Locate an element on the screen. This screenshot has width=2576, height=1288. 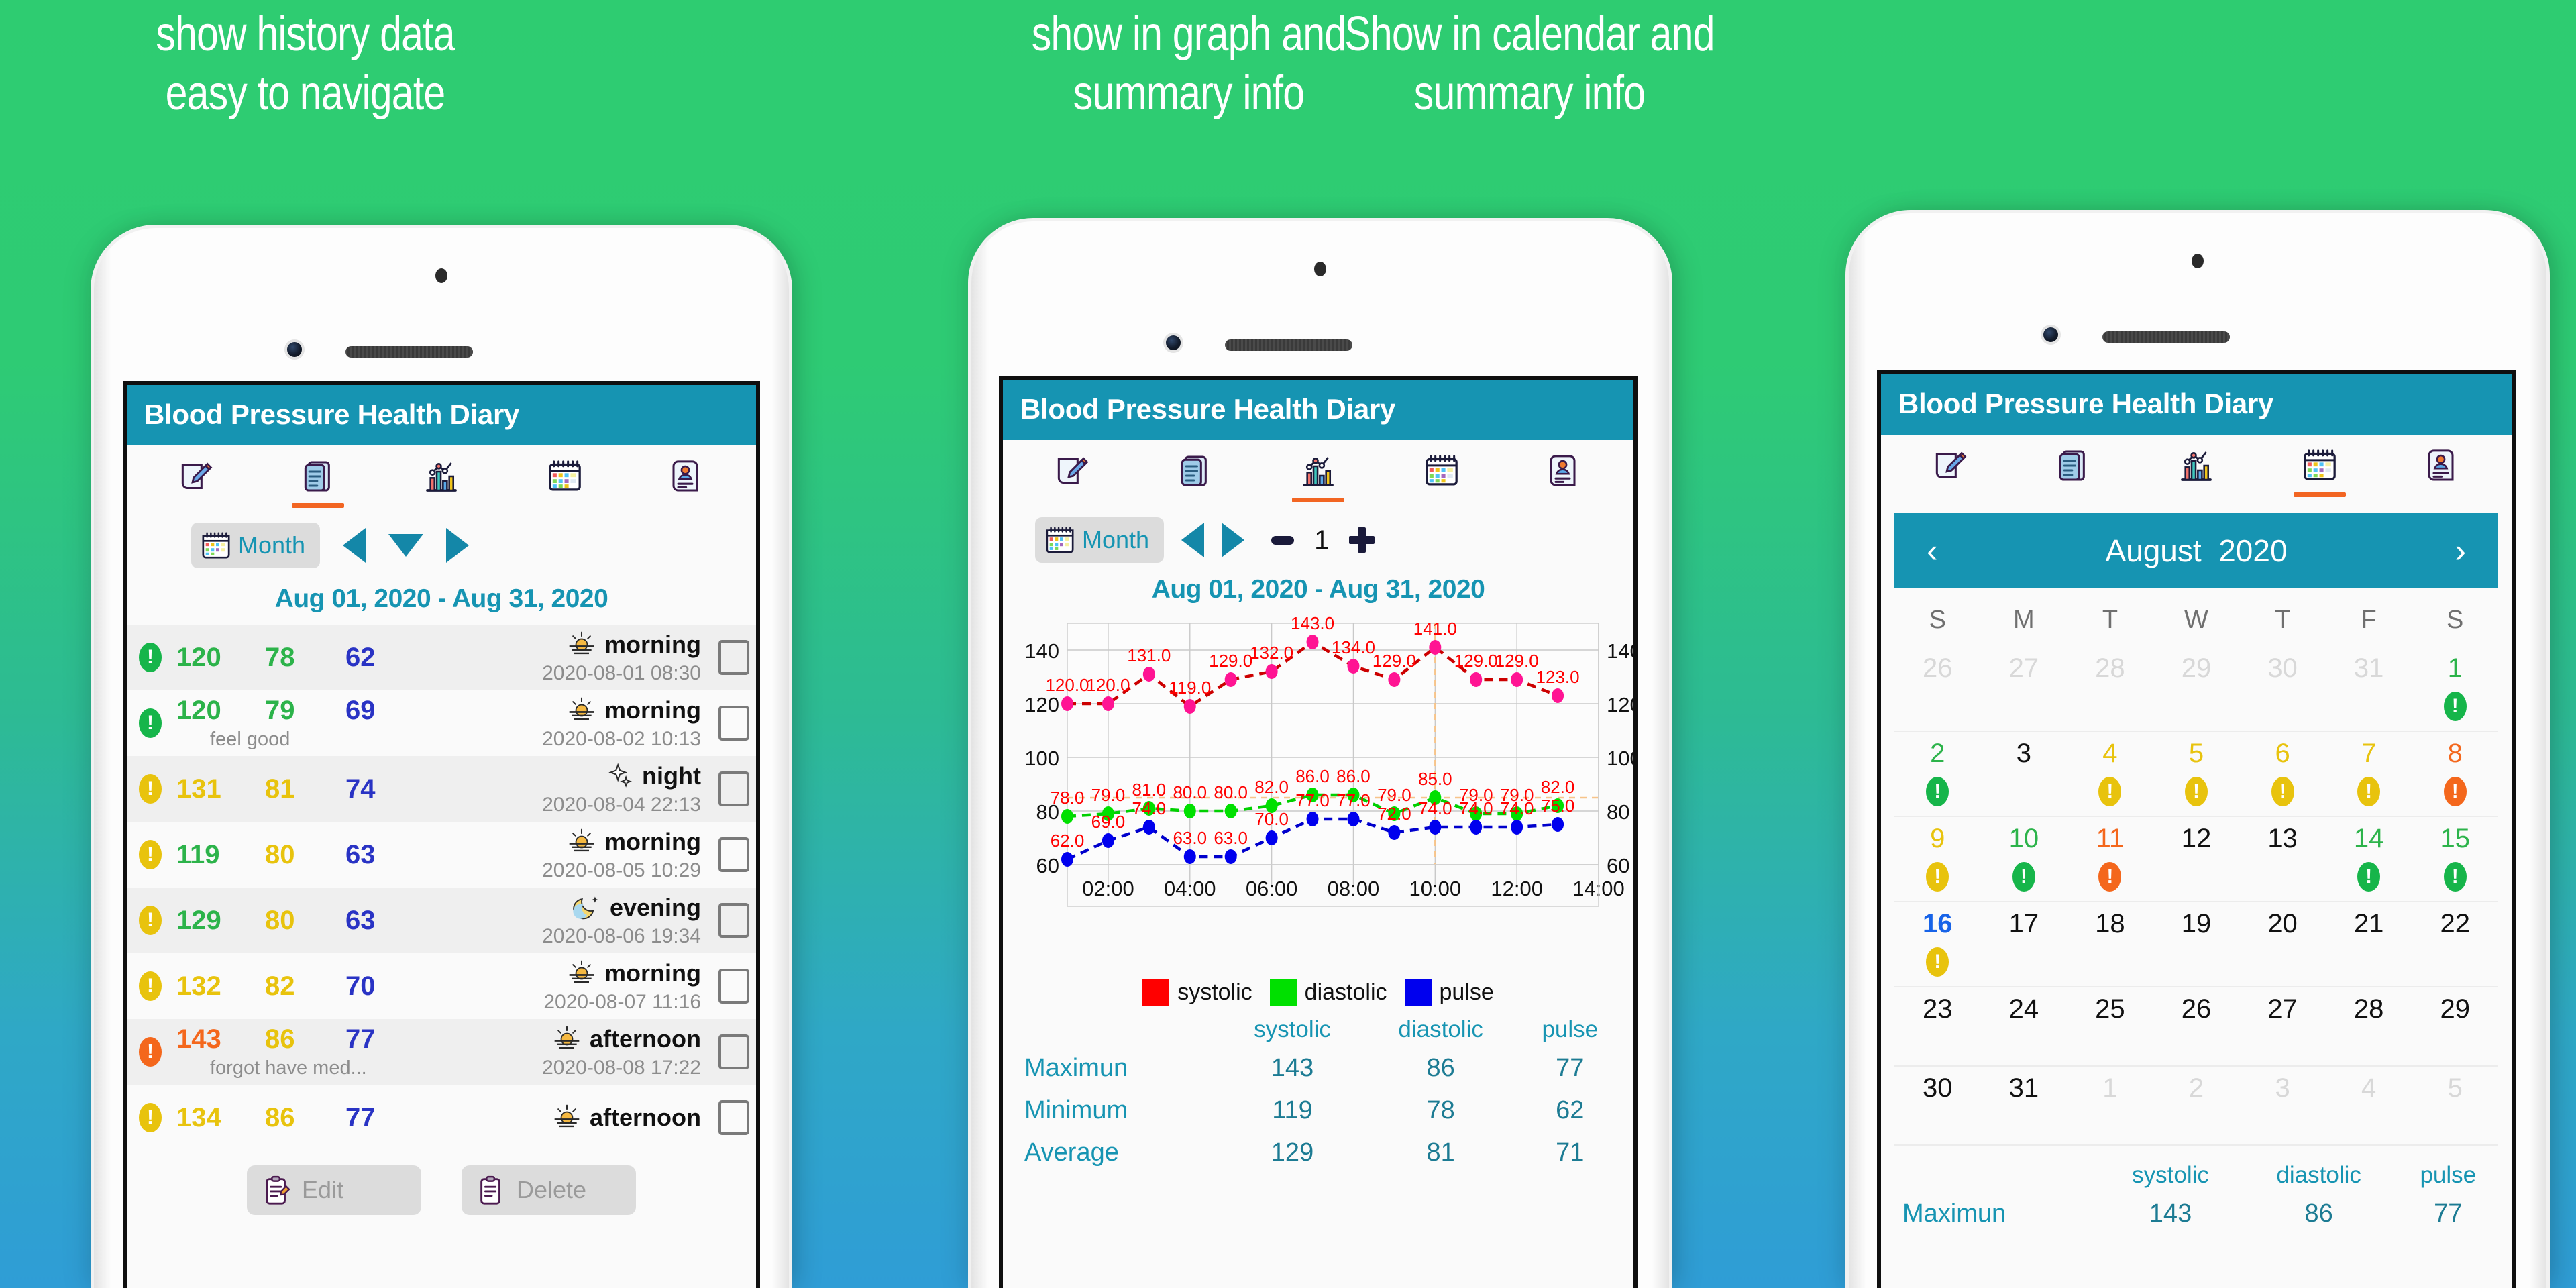
reading-row: ! 131 81 74 night 2020-08-04 22:13 is located at coordinates (441, 789).